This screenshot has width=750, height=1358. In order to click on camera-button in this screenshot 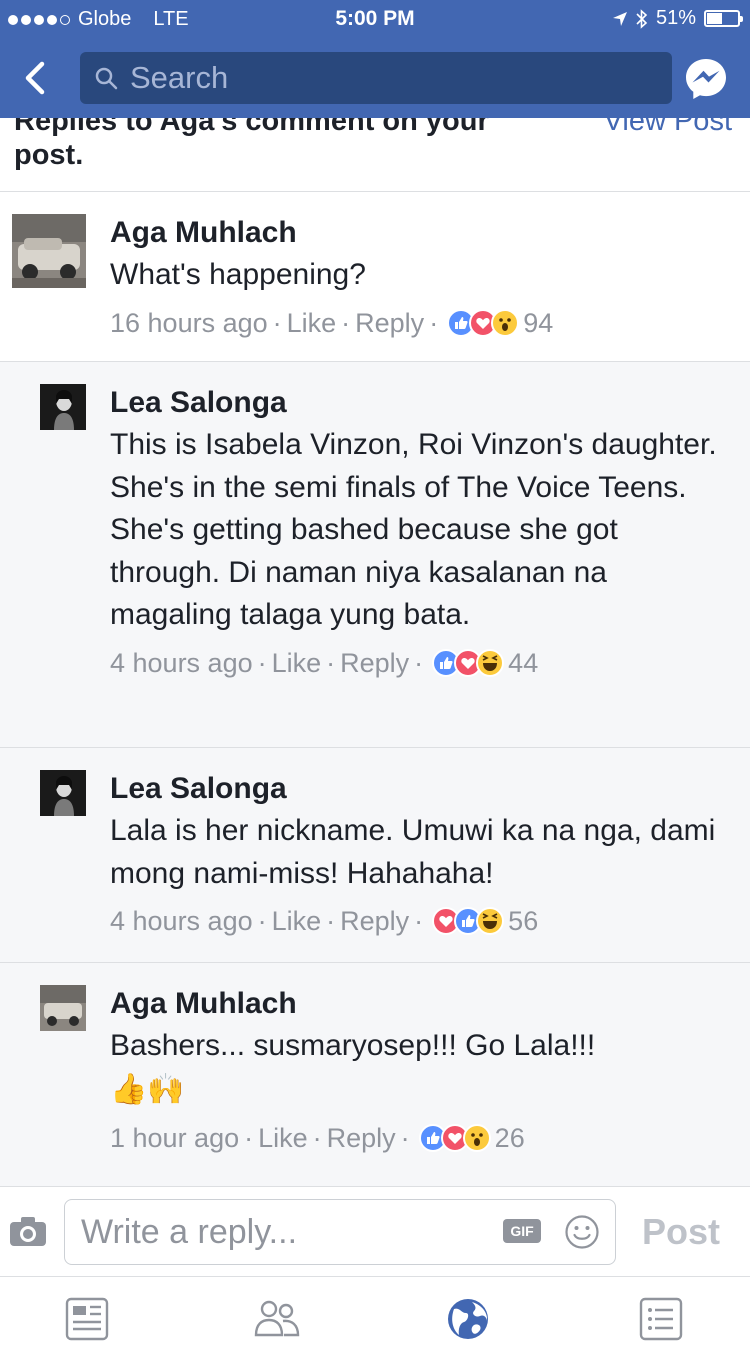, I will do `click(28, 1231)`.